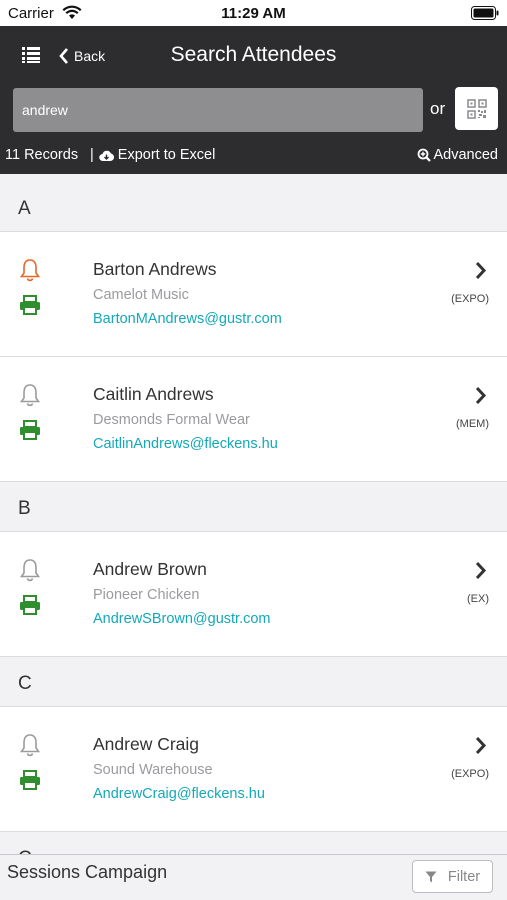 The width and height of the screenshot is (507, 900). I want to click on qr-scan-button, so click(476, 108).